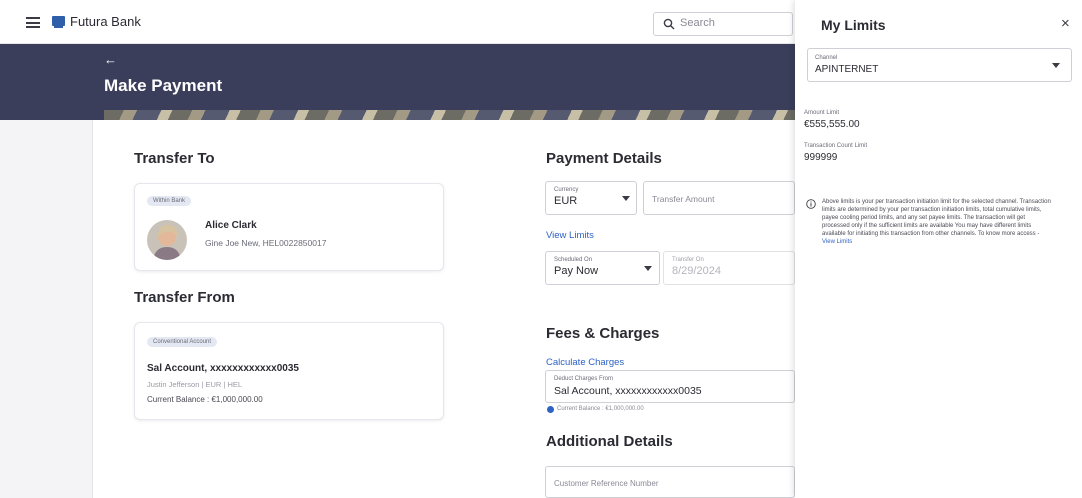 The height and width of the screenshot is (498, 1082). I want to click on additional-details-heading: Additional Details, so click(609, 441).